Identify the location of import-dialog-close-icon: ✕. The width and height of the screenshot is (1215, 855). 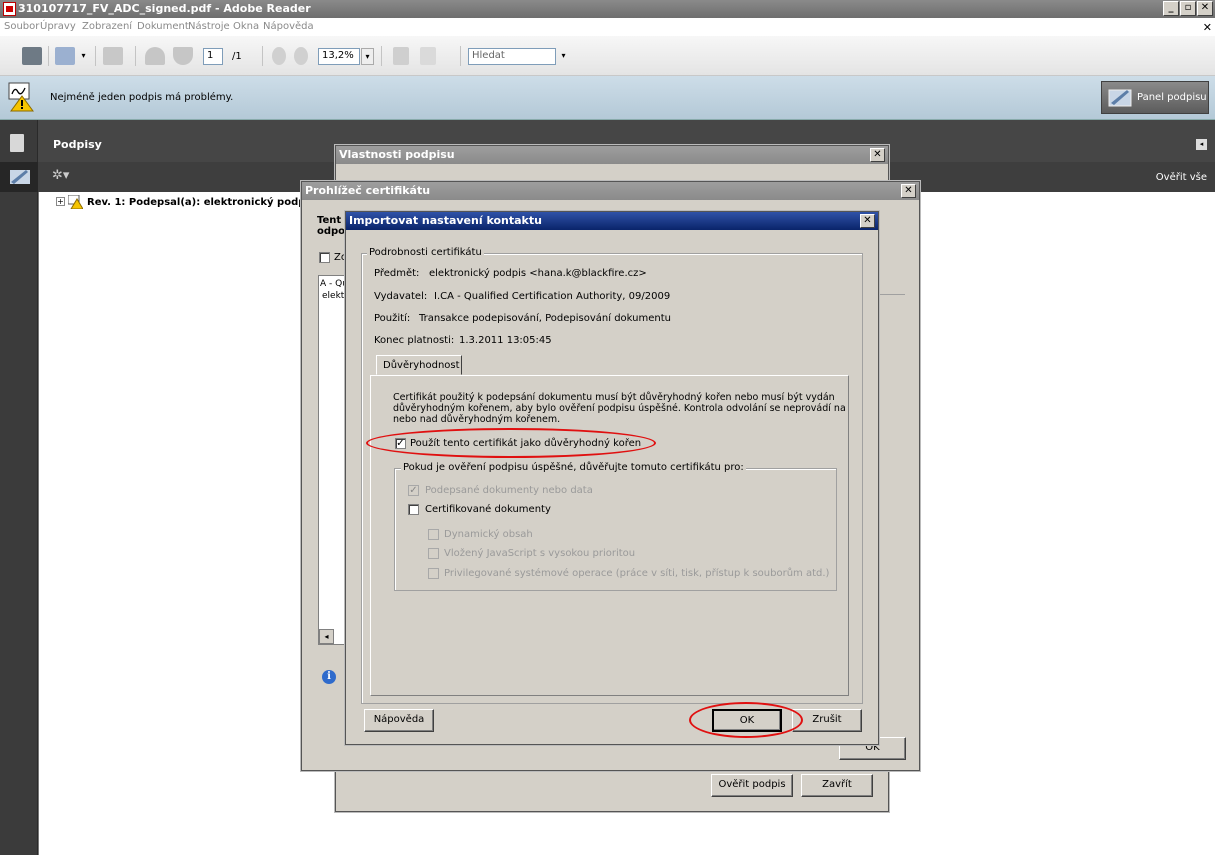
(867, 221).